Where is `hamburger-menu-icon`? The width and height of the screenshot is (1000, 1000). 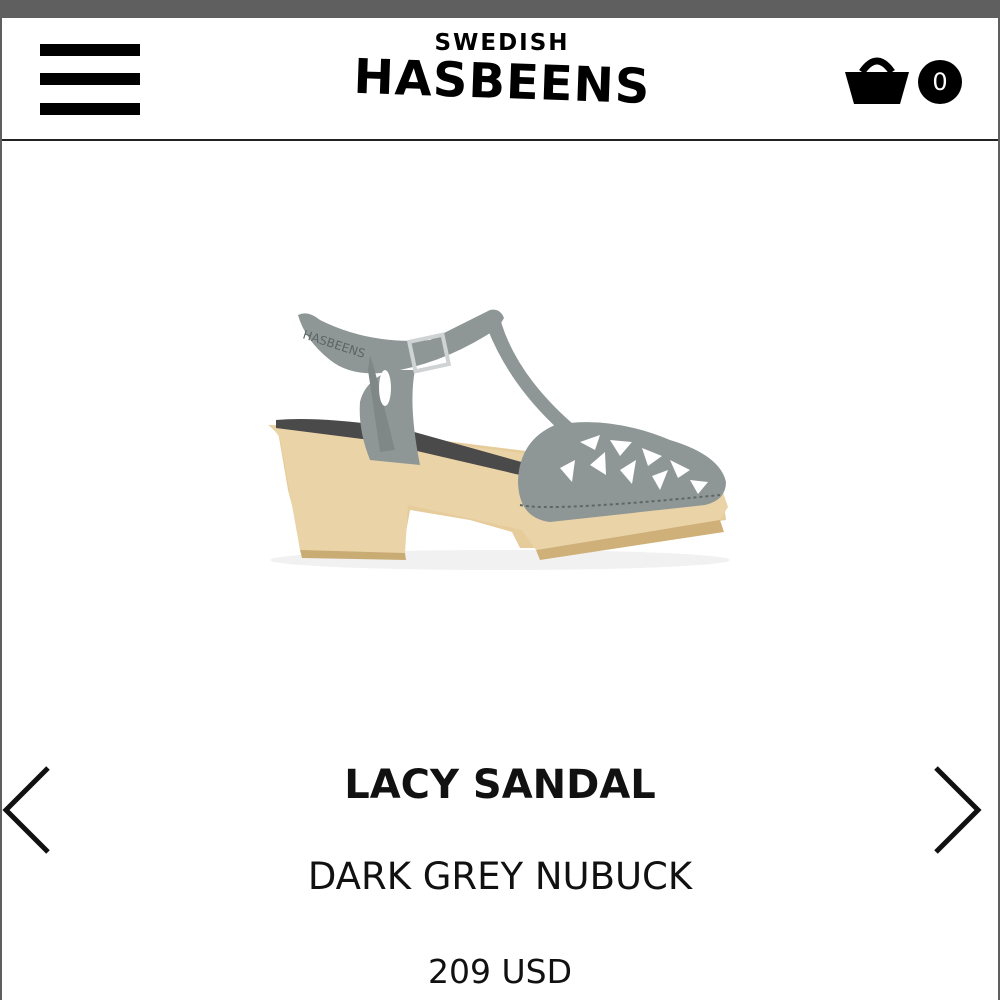 hamburger-menu-icon is located at coordinates (90, 82).